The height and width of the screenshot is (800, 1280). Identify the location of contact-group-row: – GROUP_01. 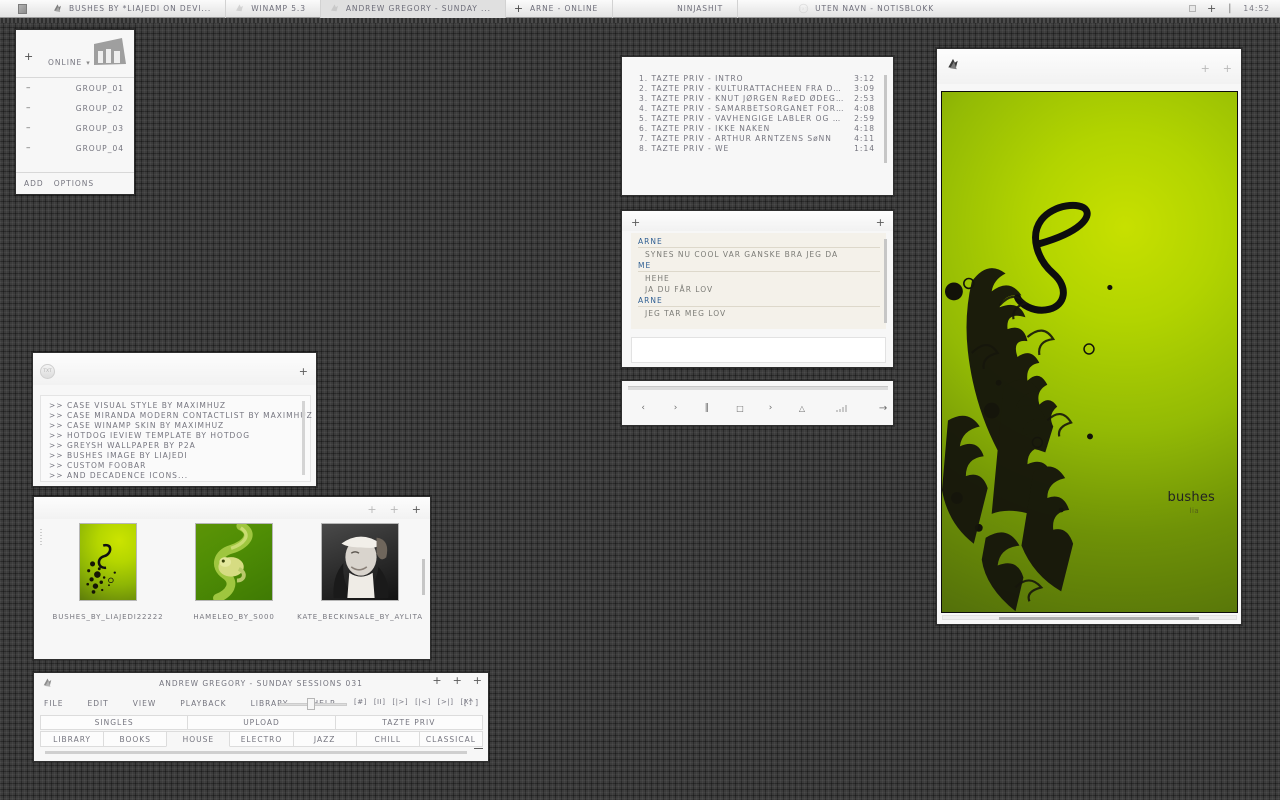
(75, 88).